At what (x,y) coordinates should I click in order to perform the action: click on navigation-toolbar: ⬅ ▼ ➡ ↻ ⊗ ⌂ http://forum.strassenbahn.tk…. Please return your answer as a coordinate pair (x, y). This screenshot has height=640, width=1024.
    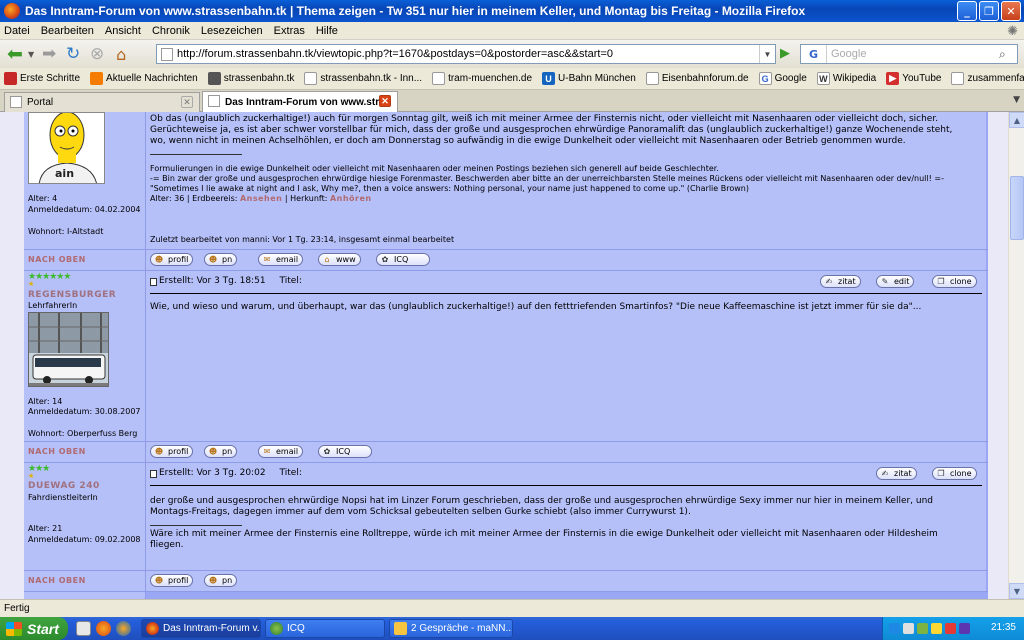
    Looking at the image, I should click on (512, 54).